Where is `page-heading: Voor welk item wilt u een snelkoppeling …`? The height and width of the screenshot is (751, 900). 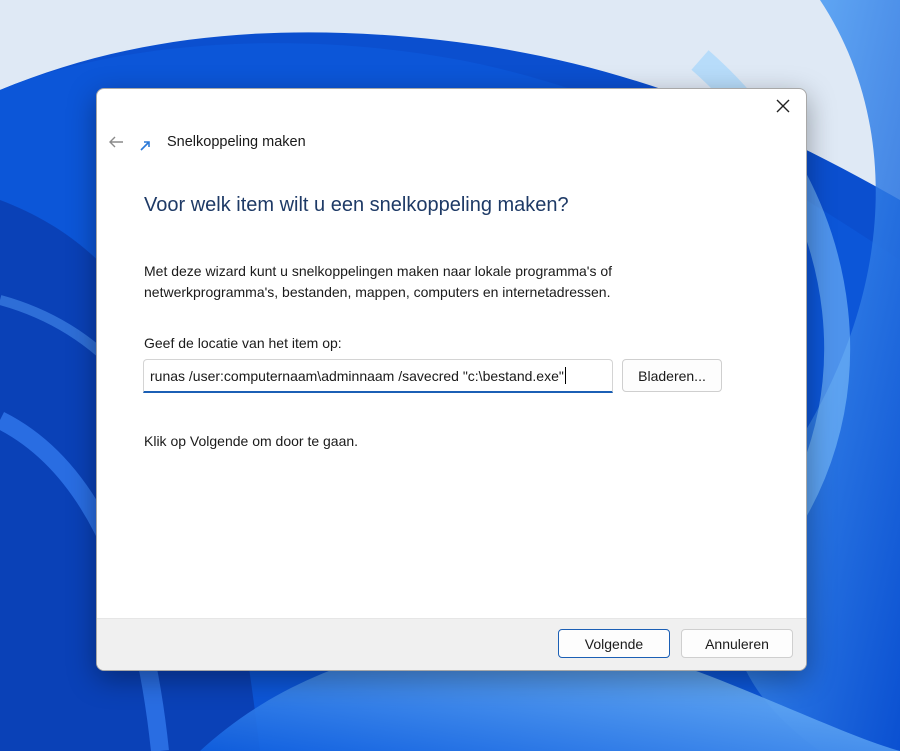 page-heading: Voor welk item wilt u een snelkoppeling … is located at coordinates (356, 205).